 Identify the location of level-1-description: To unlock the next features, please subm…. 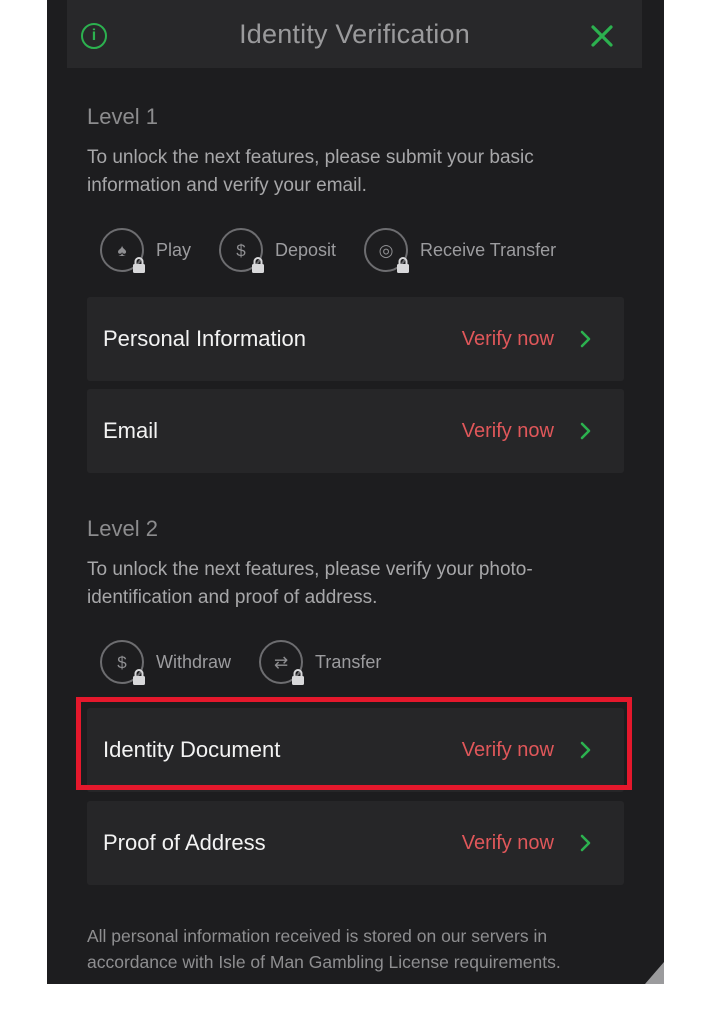
(310, 171).